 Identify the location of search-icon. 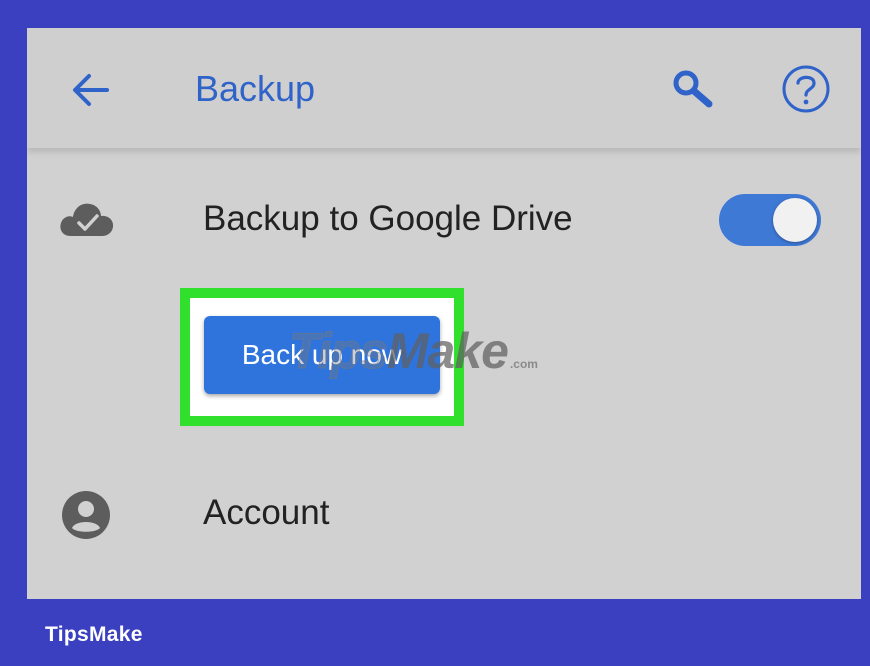
(693, 89).